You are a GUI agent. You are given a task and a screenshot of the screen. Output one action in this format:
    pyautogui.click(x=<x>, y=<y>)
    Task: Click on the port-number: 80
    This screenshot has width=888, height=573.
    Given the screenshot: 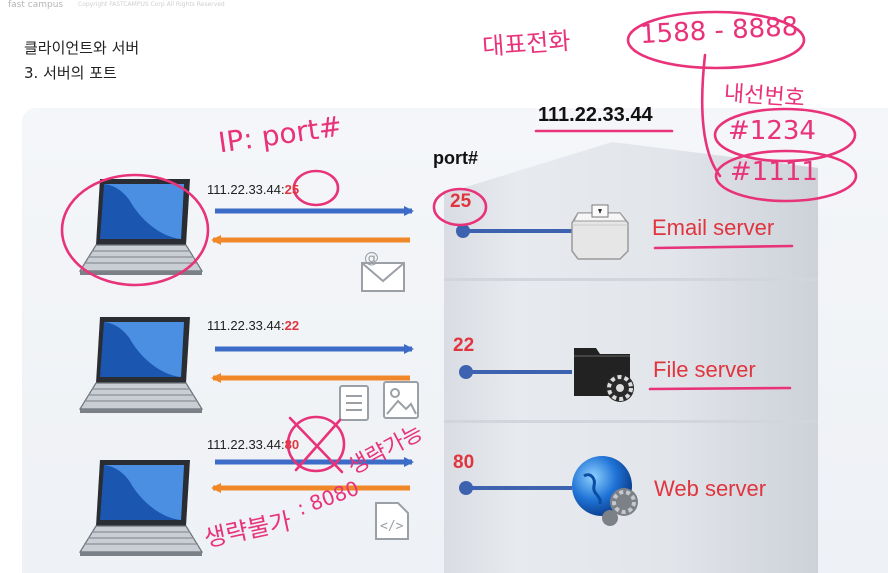 What is the action you would take?
    pyautogui.click(x=464, y=462)
    